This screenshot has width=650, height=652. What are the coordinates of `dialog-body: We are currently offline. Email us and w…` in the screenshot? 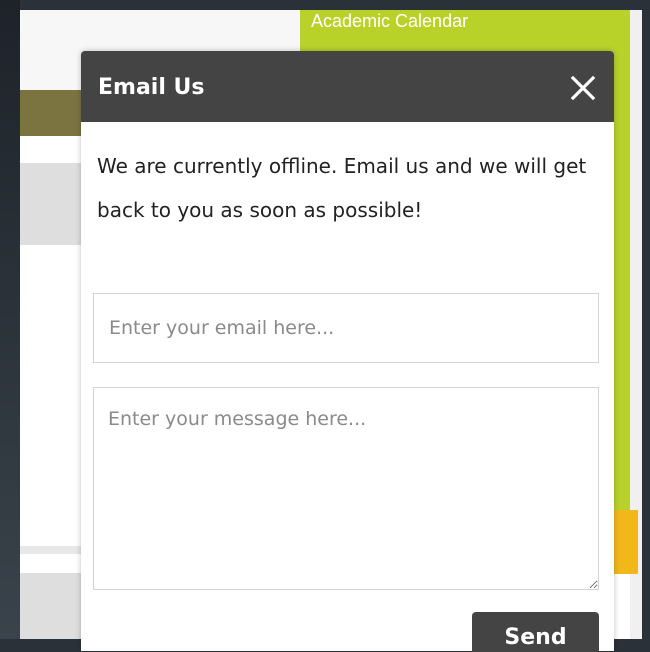 It's located at (347, 177).